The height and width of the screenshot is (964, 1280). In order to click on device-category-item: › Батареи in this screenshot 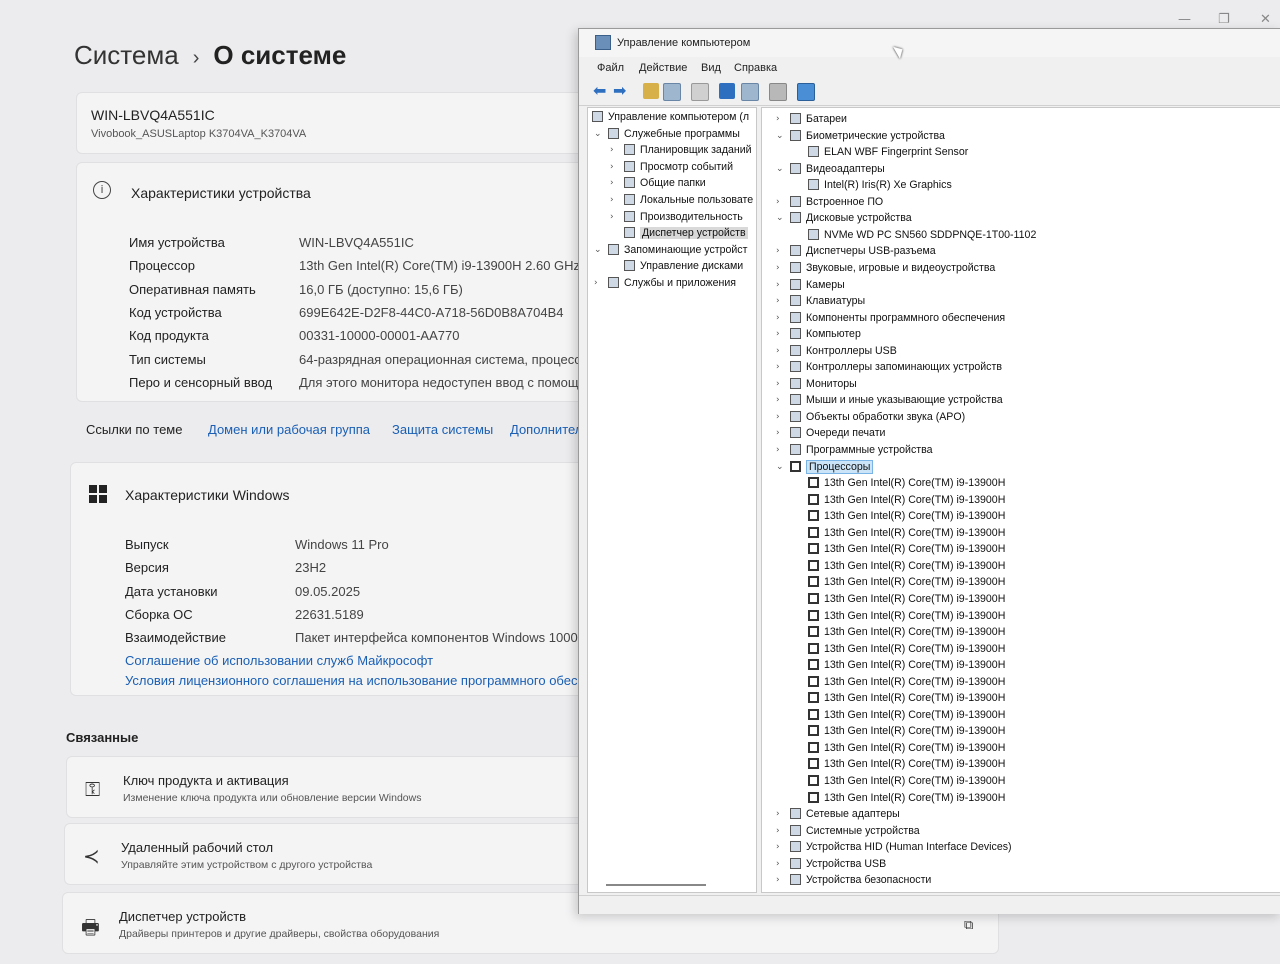, I will do `click(811, 119)`.